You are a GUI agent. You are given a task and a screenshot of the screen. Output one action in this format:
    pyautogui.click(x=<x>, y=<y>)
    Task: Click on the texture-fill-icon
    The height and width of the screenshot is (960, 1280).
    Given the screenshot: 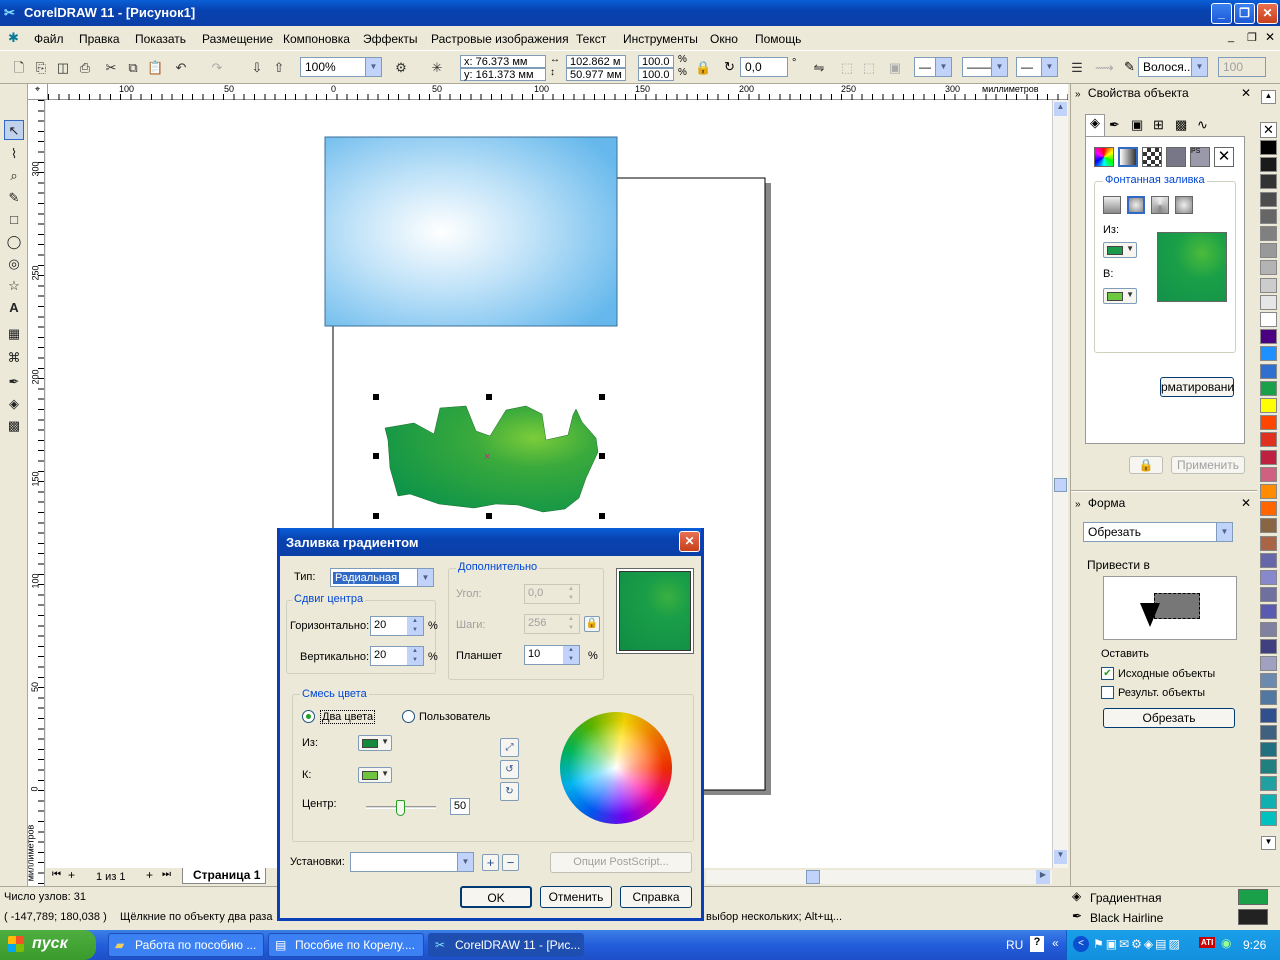 What is the action you would take?
    pyautogui.click(x=1176, y=157)
    